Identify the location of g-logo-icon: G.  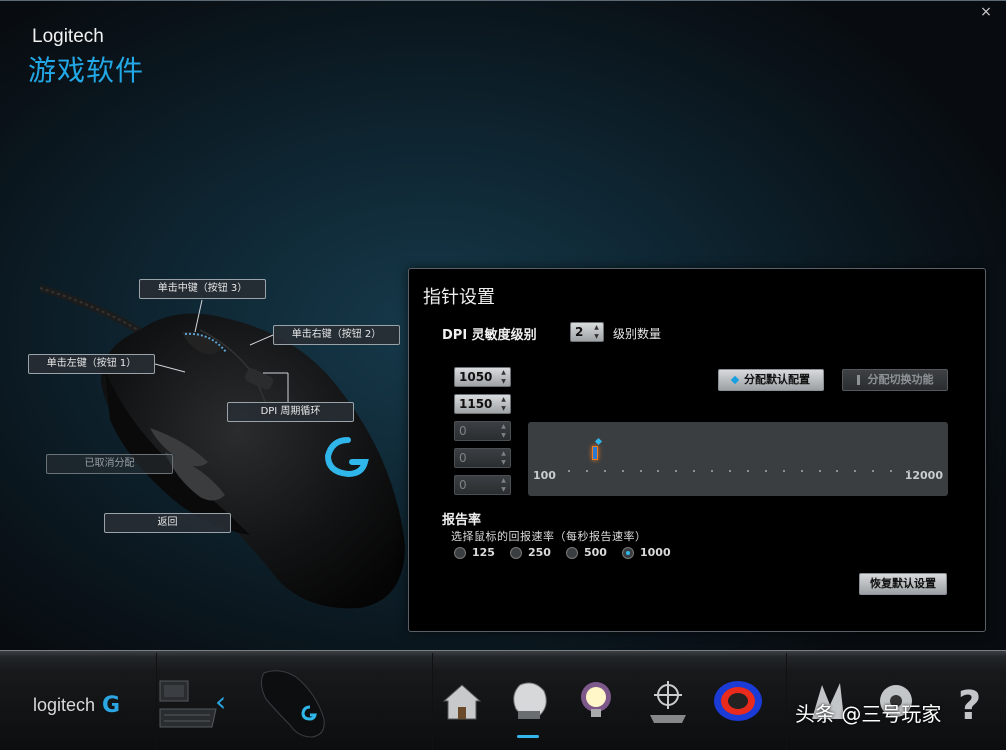
(111, 705).